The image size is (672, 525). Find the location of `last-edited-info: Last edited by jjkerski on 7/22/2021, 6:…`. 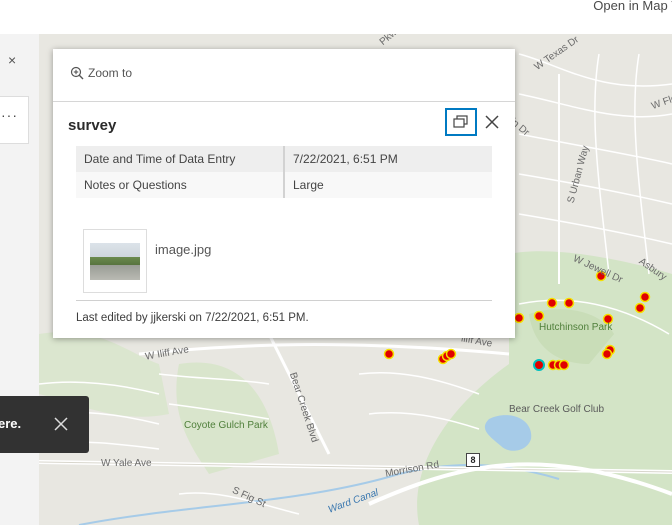

last-edited-info: Last edited by jjkerski on 7/22/2021, 6:… is located at coordinates (284, 312).